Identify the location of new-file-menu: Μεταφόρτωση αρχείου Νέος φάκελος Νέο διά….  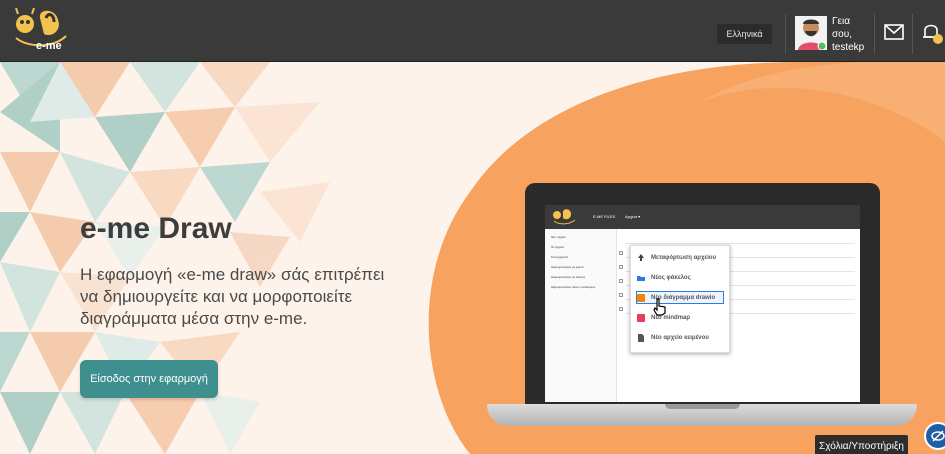
(680, 299).